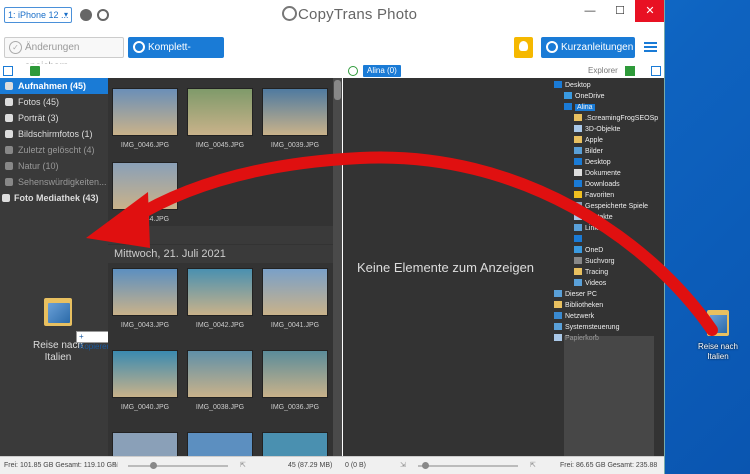 The width and height of the screenshot is (750, 474). I want to click on tree-item: Links, so click(587, 228).